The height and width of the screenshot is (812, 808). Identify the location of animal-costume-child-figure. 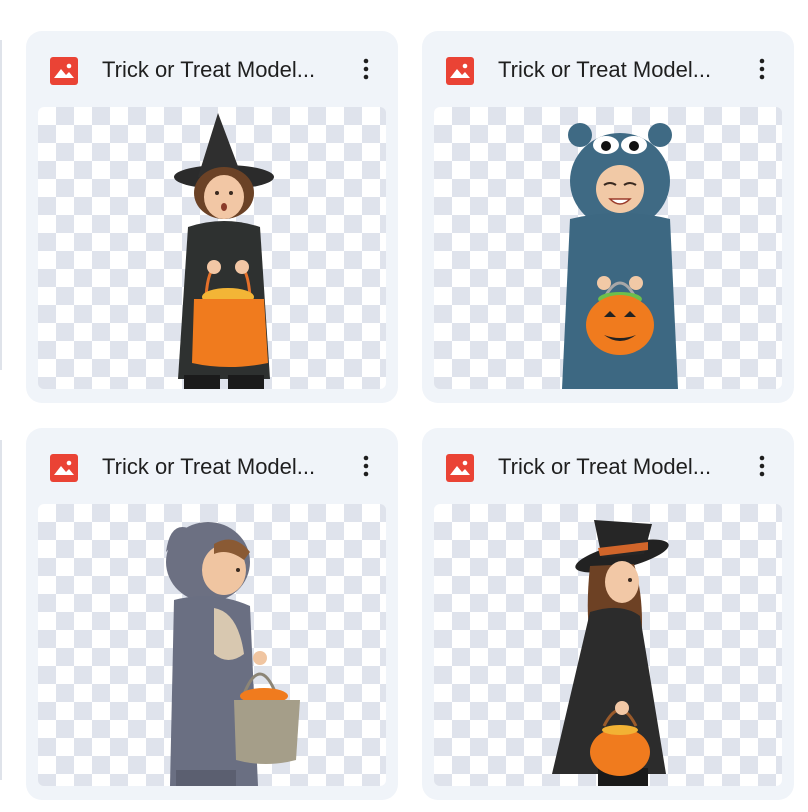
(233, 654).